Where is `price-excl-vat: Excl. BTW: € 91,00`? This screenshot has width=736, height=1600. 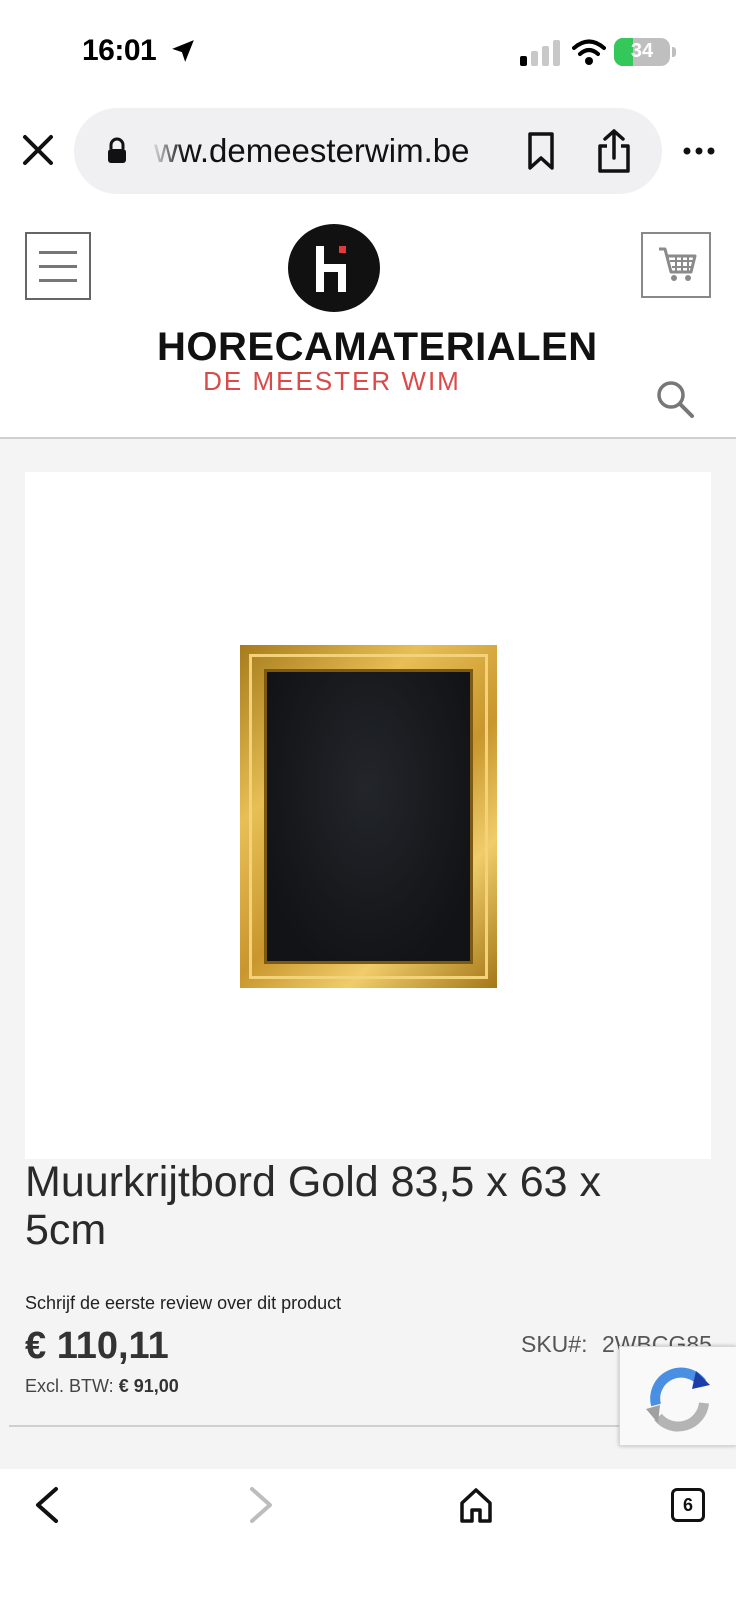
price-excl-vat: Excl. BTW: € 91,00 is located at coordinates (102, 1386).